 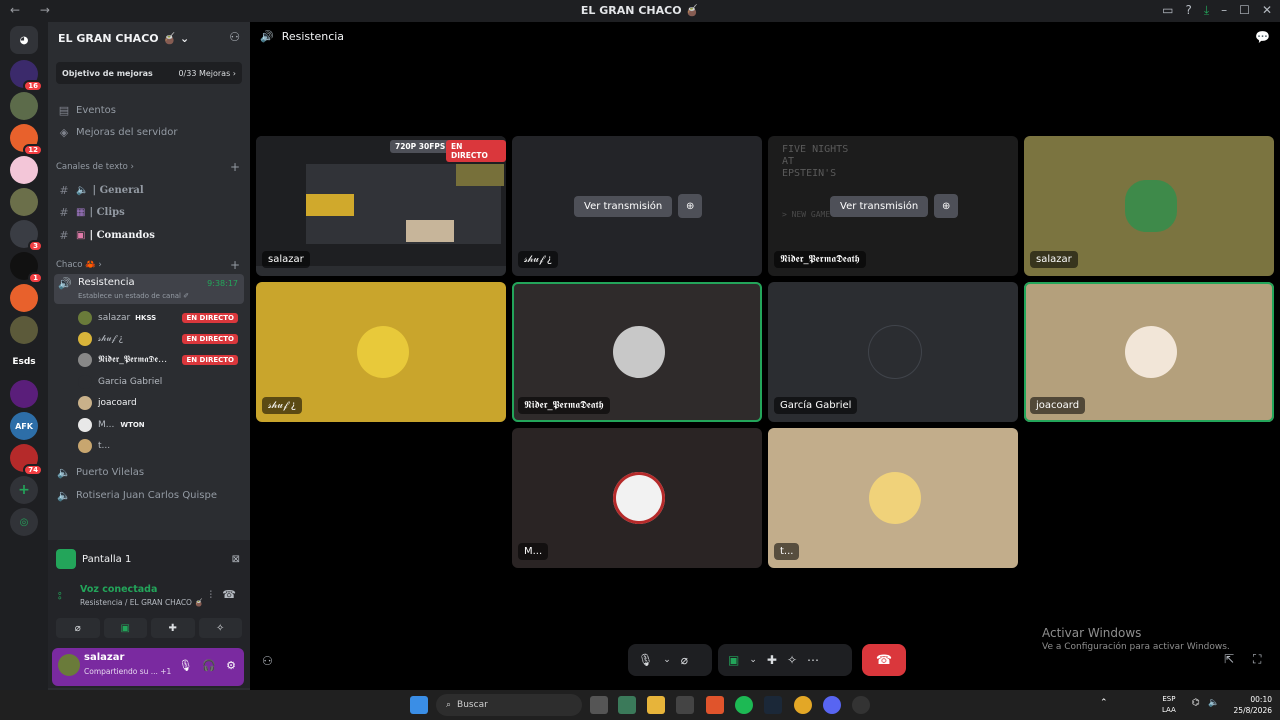 What do you see at coordinates (148, 667) in the screenshot?
I see `current-user: salazar Compartiendo su ... +1 🎙 🎧 ⚙` at bounding box center [148, 667].